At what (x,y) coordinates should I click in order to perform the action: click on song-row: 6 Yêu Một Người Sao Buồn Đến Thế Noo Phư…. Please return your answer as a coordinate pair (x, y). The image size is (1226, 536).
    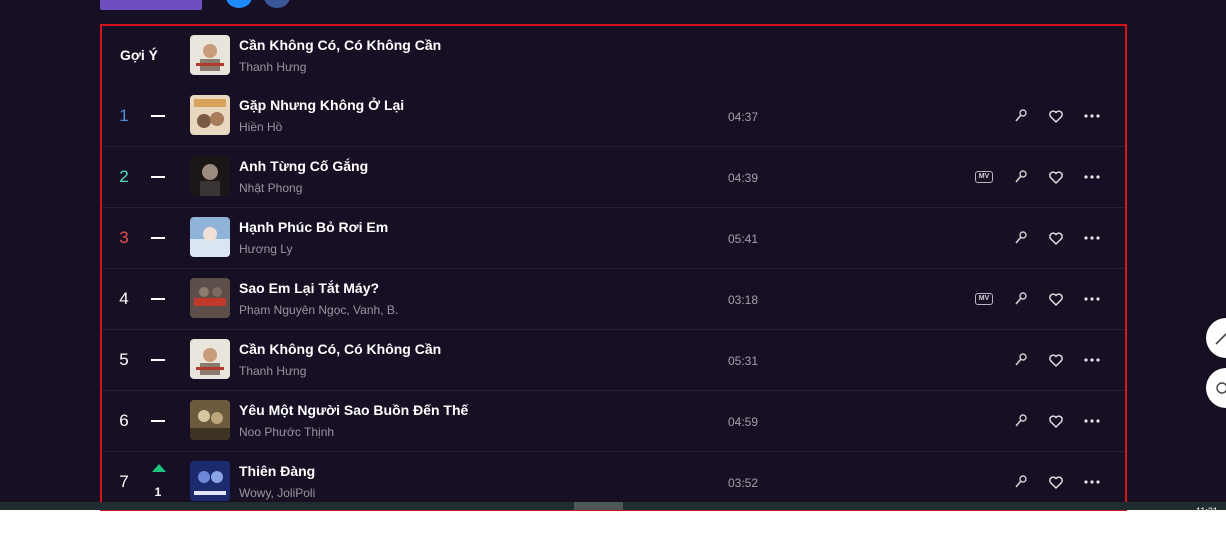
    Looking at the image, I should click on (613, 421).